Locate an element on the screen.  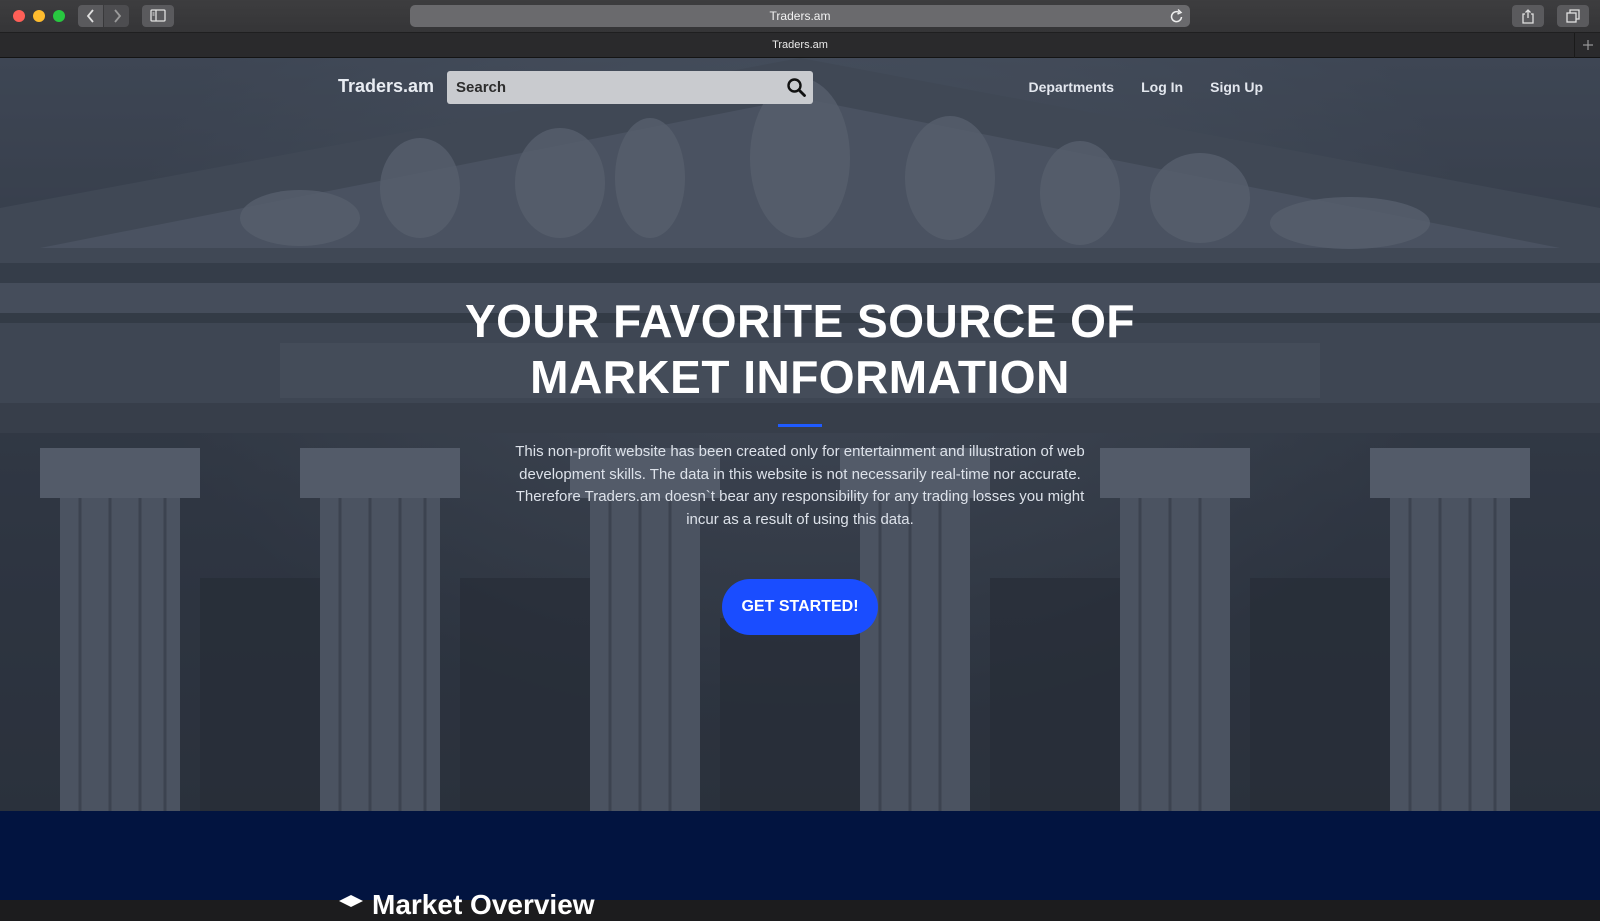
search-box is located at coordinates (630, 87).